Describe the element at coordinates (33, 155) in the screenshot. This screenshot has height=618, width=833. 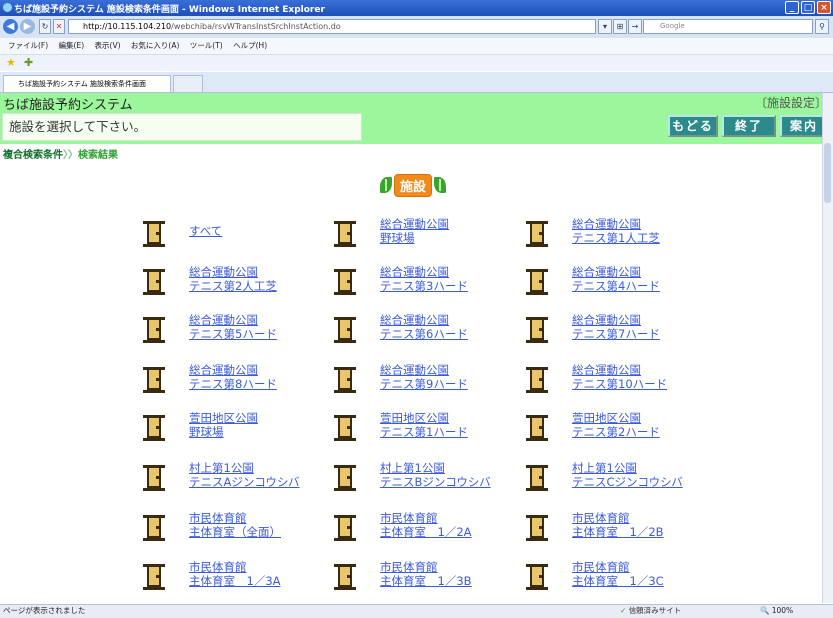
I see `breadcrumb-condition: 複合検索条件` at that location.